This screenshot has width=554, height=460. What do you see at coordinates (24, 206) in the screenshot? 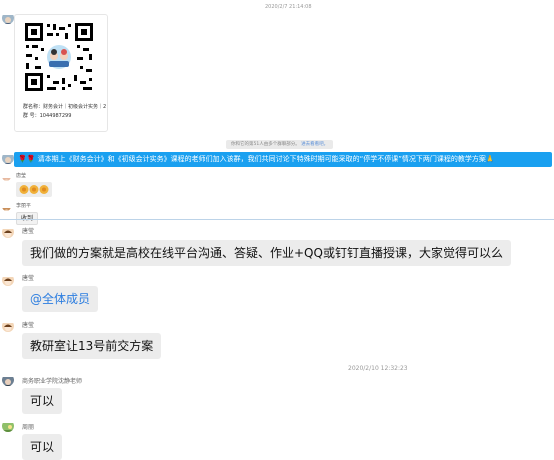
I see `sender-name: 李丽平` at bounding box center [24, 206].